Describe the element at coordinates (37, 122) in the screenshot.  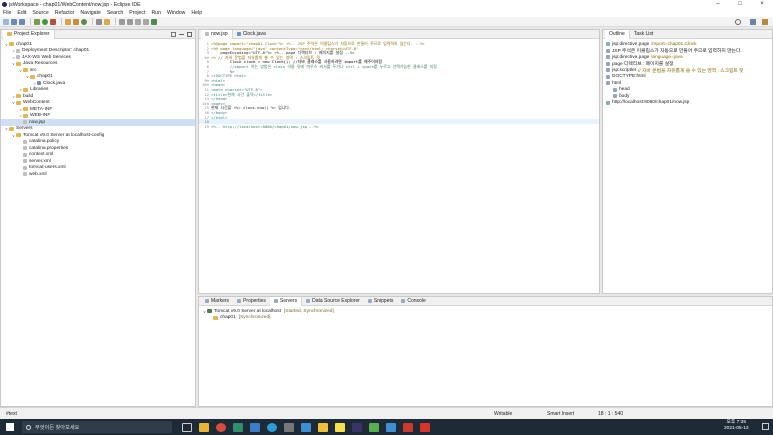
I see `tree-item-label: now.jsp` at that location.